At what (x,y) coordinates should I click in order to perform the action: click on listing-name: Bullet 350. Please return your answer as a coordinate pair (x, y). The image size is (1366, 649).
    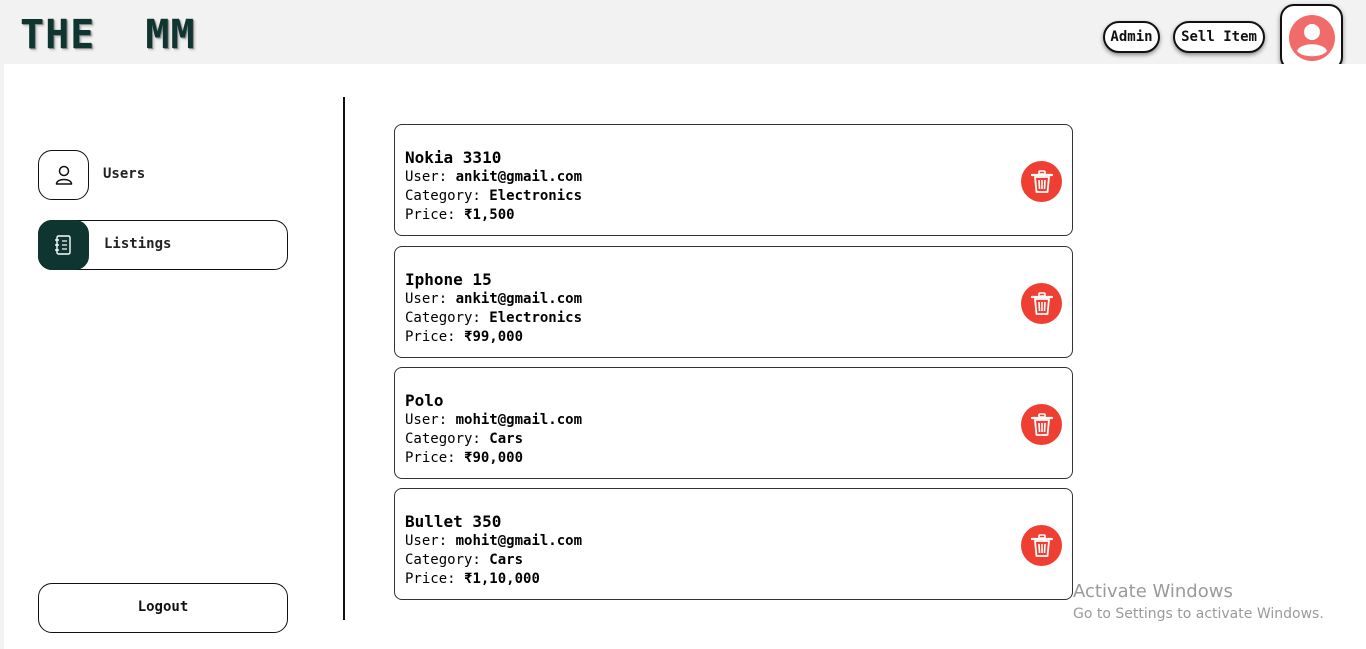
    Looking at the image, I should click on (453, 521).